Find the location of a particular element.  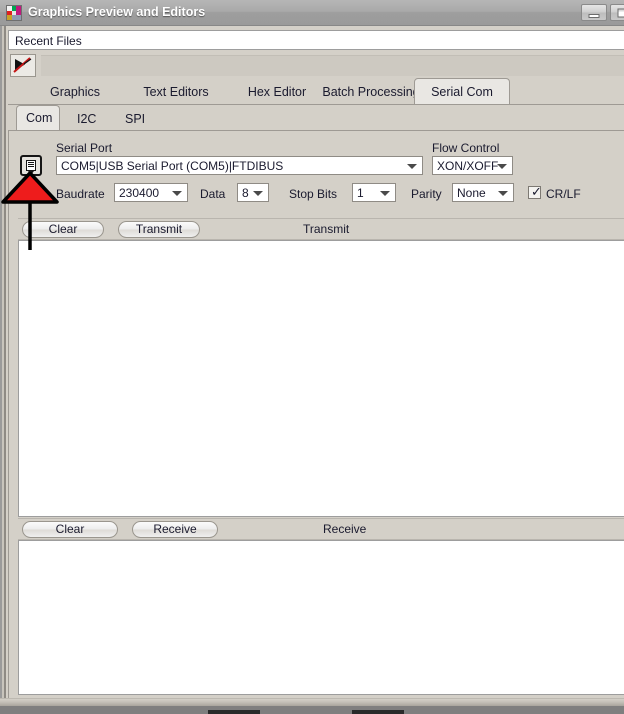

tab-serial-com-label: Serial Com is located at coordinates (462, 92).